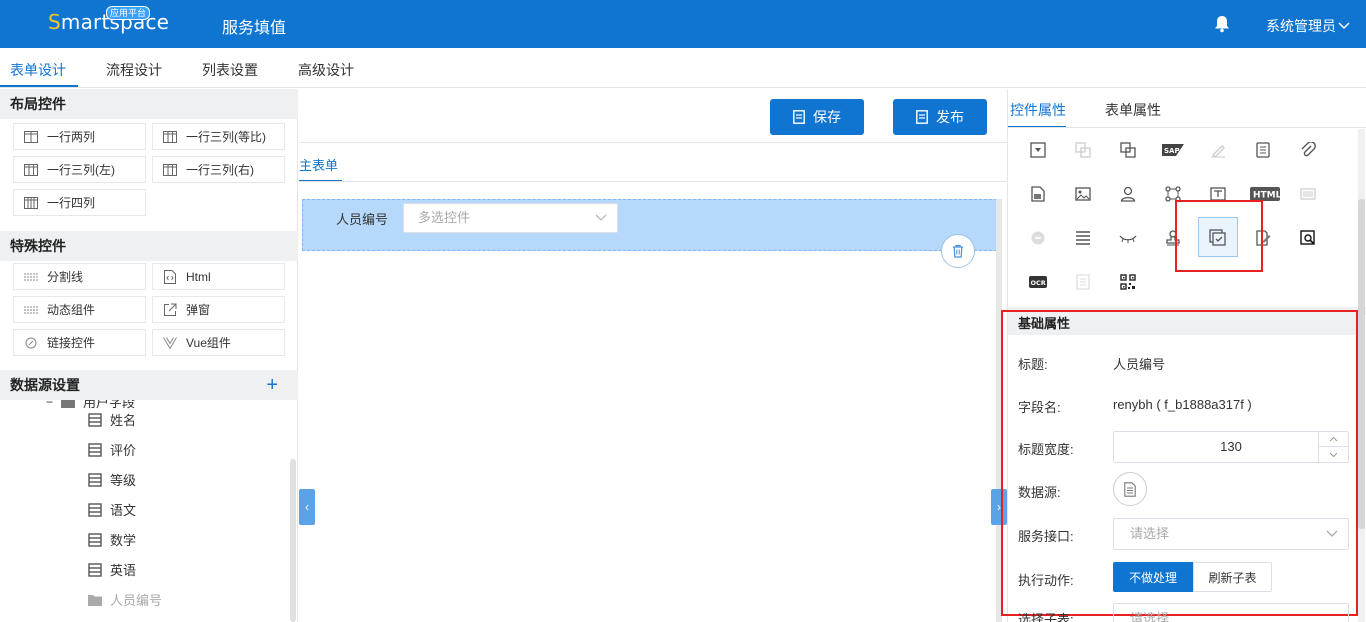 The width and height of the screenshot is (1366, 622). What do you see at coordinates (1232, 577) in the screenshot?
I see `action-refresh-subtable-button: 刷新子表` at bounding box center [1232, 577].